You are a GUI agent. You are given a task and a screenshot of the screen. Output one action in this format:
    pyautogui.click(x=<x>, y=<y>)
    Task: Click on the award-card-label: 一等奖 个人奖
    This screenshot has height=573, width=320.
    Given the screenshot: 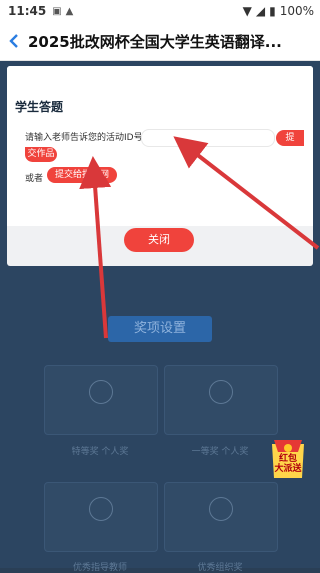 What is the action you would take?
    pyautogui.click(x=220, y=452)
    